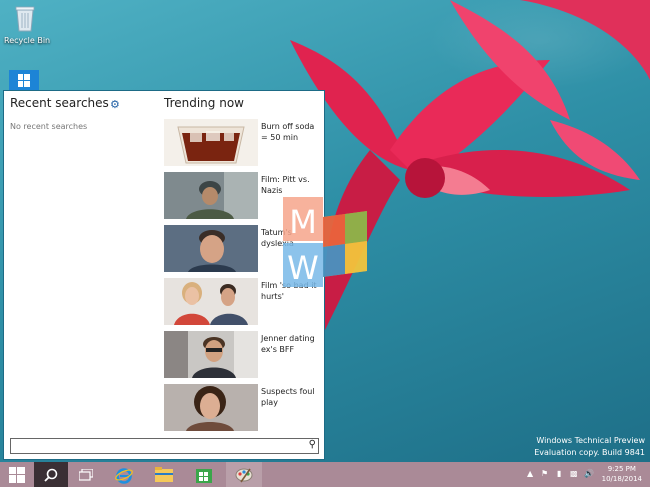  Describe the element at coordinates (211, 301) in the screenshot. I see `couple-thumbnail-icon` at that location.